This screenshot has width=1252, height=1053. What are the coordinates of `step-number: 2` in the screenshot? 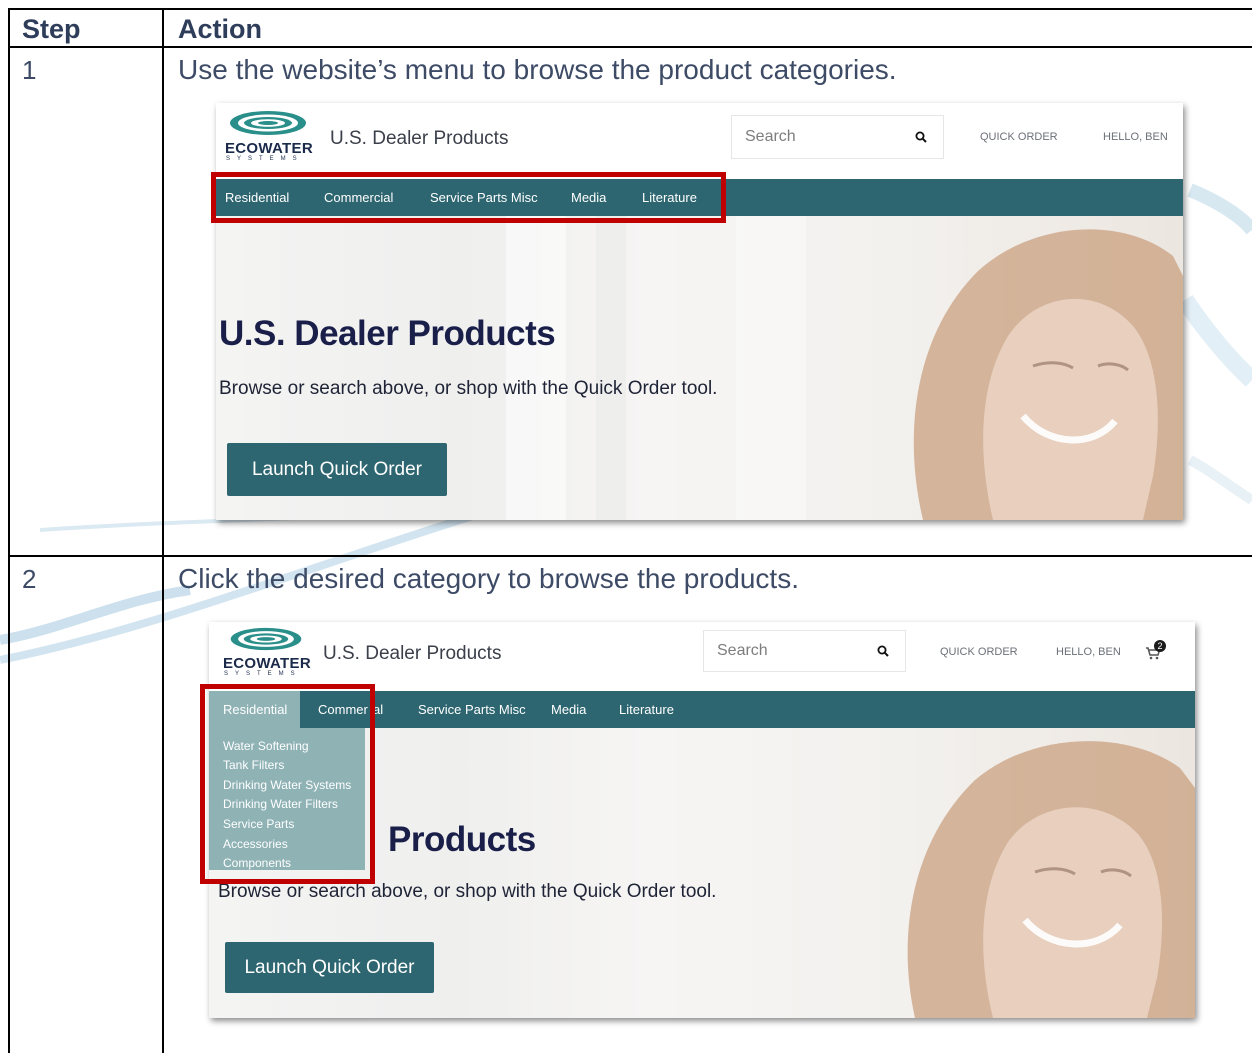 It's located at (29, 579).